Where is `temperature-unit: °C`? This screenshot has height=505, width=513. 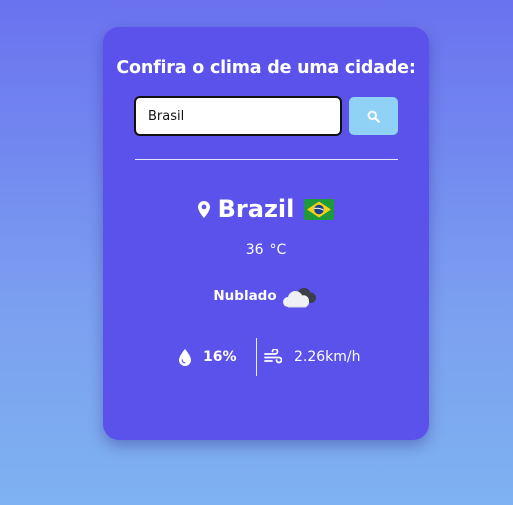 temperature-unit: °C is located at coordinates (278, 250).